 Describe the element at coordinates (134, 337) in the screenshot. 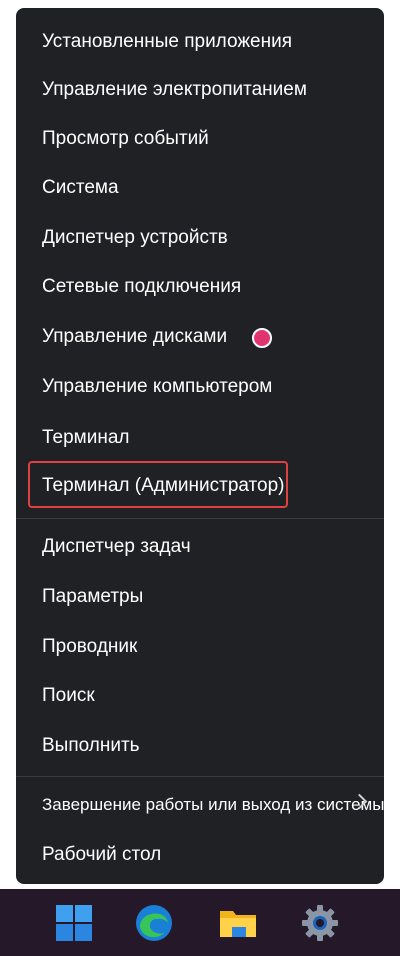

I see `menu-item-disk-management: Управление дисками` at that location.